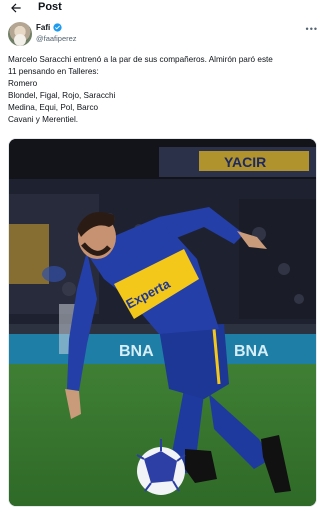  Describe the element at coordinates (245, 162) in the screenshot. I see `stand-text: YACIR` at that location.